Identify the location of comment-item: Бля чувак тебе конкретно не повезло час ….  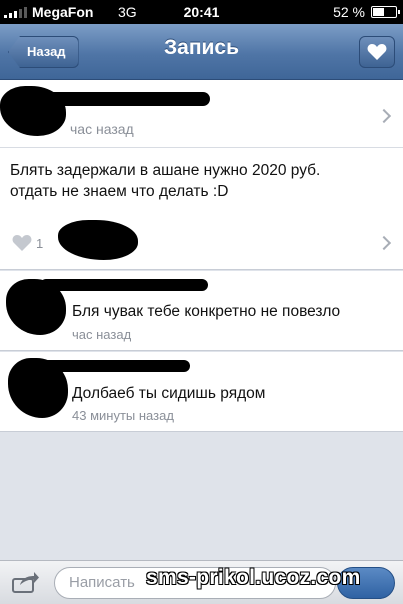
(201, 311).